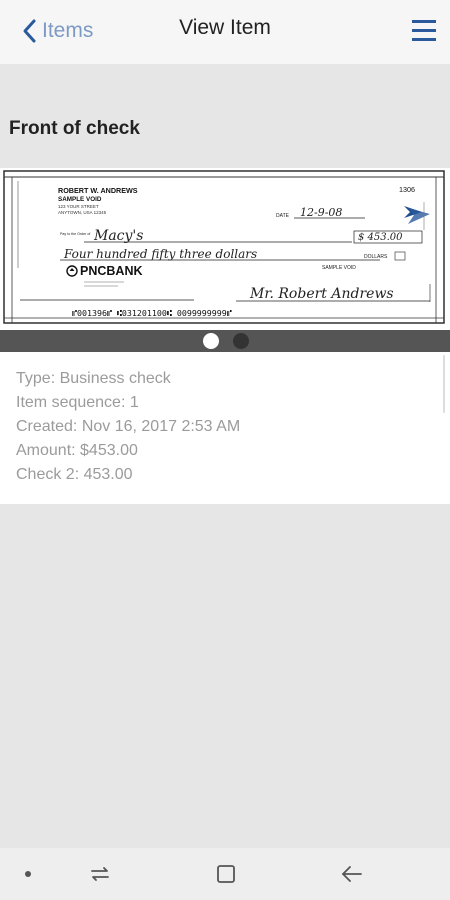 This screenshot has width=450, height=900. What do you see at coordinates (74, 474) in the screenshot?
I see `item-check2: Check 2: 453.00` at bounding box center [74, 474].